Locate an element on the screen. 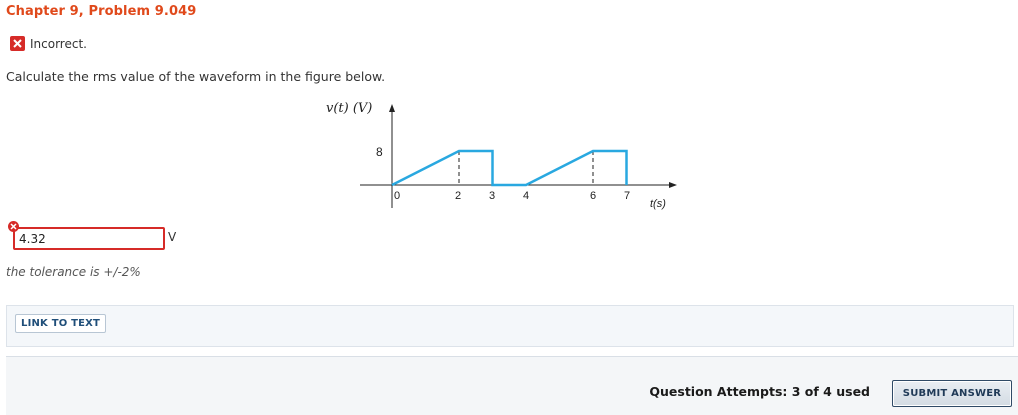 Image resolution: width=1018 pixels, height=415 pixels. attempts-text: Question Attempts: 3 of 4 used is located at coordinates (759, 391).